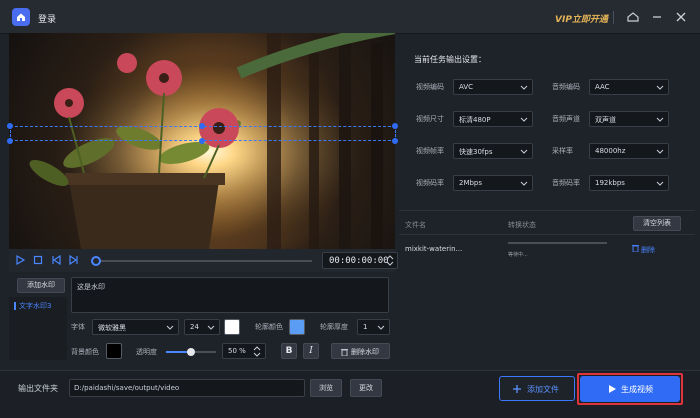 The height and width of the screenshot is (418, 700). I want to click on title-separator, so click(613, 17).